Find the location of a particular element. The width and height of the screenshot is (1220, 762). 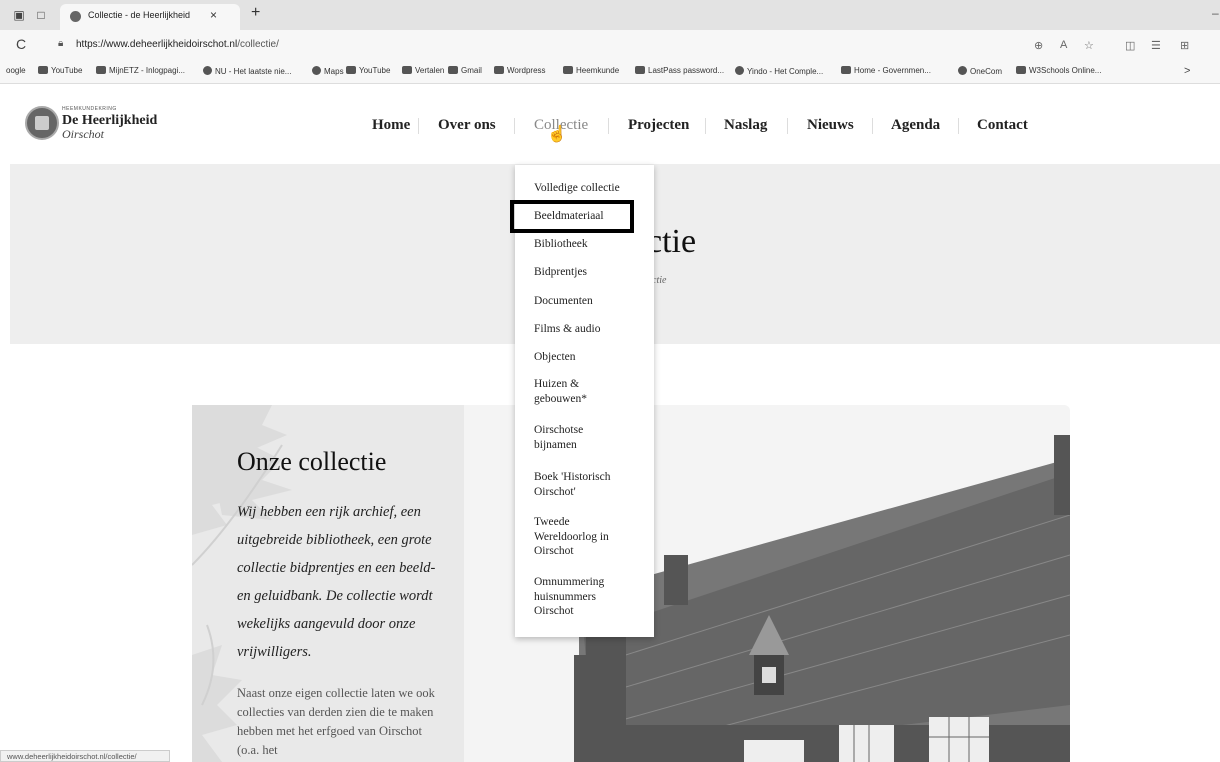

favorite-star-icon: ☆ is located at coordinates (1089, 45).